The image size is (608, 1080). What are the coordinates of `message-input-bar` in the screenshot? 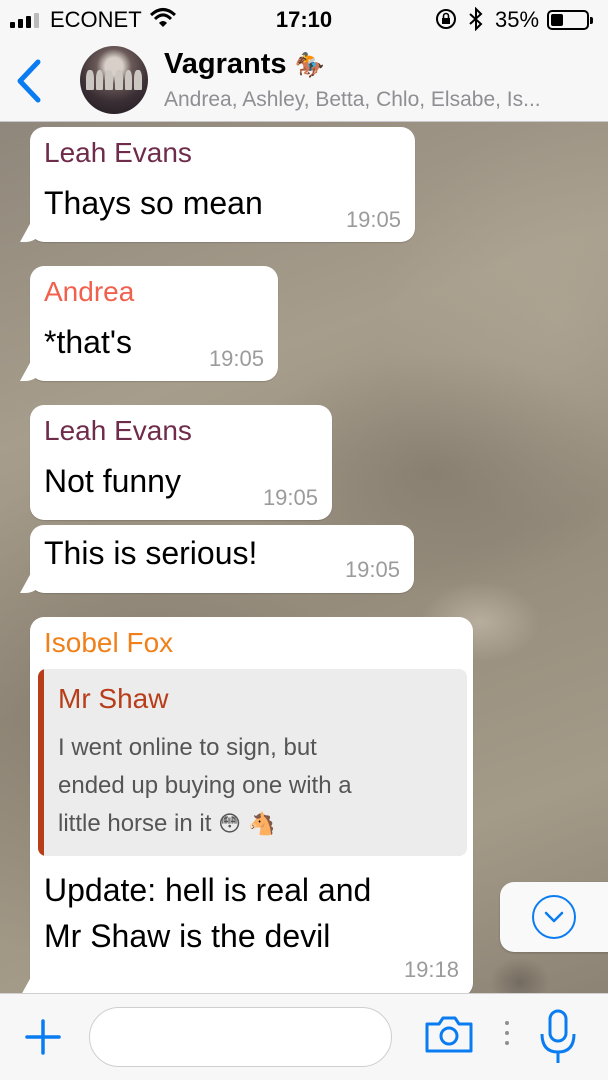 It's located at (304, 1036).